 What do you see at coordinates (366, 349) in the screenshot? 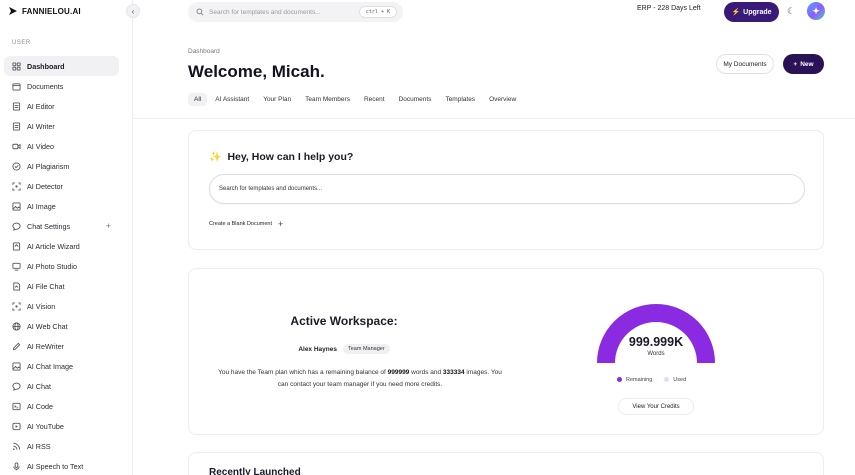
I see `role-badge: Team Manager` at bounding box center [366, 349].